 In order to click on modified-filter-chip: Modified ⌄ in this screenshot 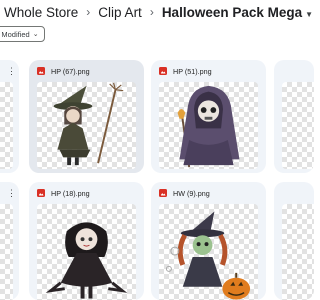, I will do `click(22, 34)`.